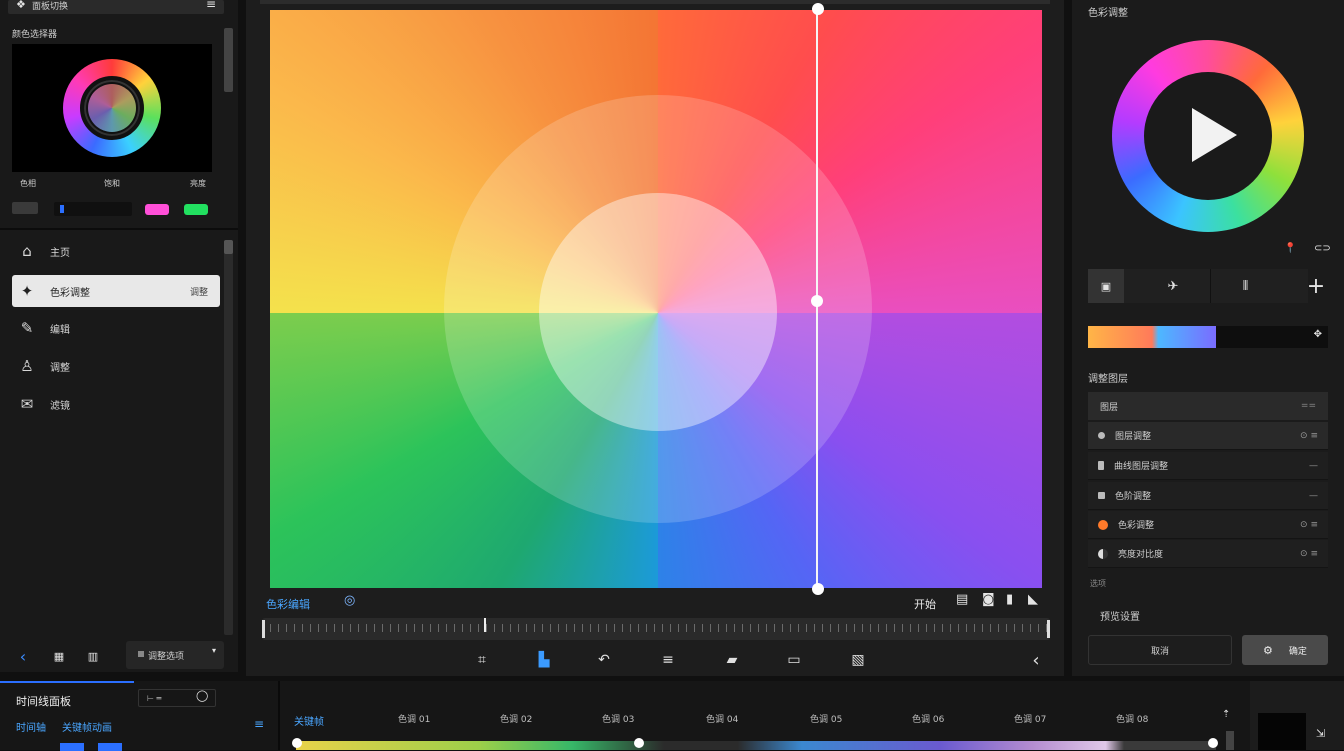  Describe the element at coordinates (1036, 660) in the screenshot. I see `collapse-icon: ‹` at that location.